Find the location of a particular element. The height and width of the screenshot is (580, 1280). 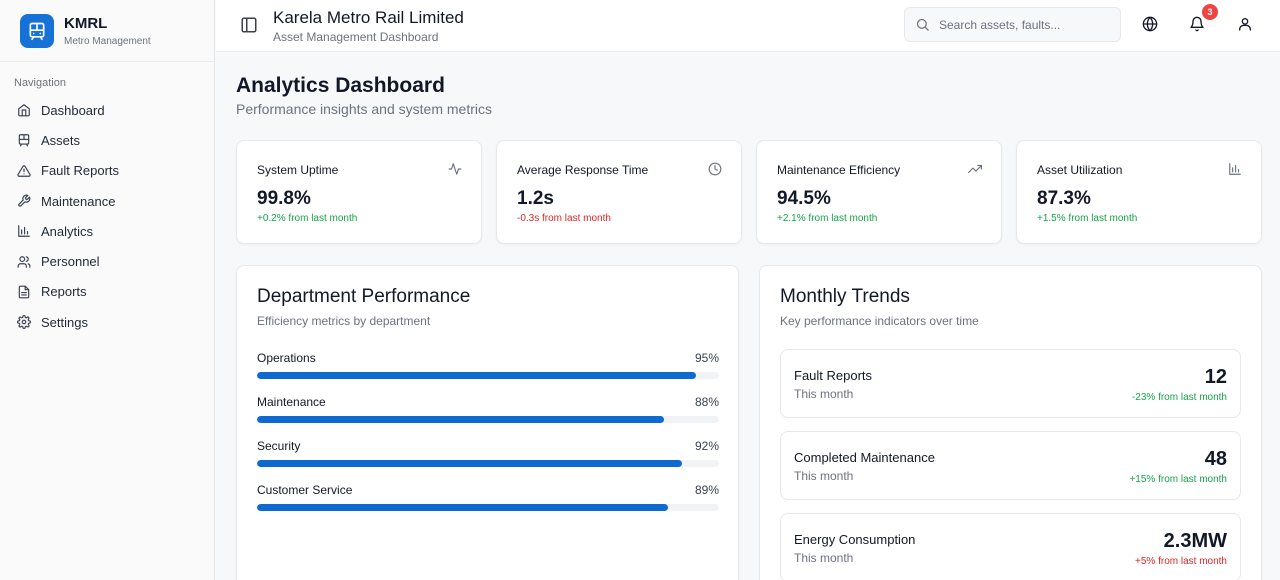

sidebar-item-assets: Assets is located at coordinates (107, 140).